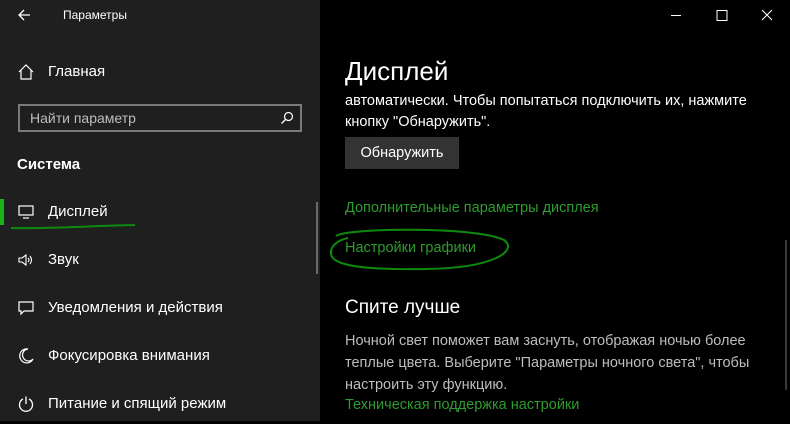 This screenshot has height=424, width=790. What do you see at coordinates (78, 211) in the screenshot?
I see `sidebar-item-label: Дисплей` at bounding box center [78, 211].